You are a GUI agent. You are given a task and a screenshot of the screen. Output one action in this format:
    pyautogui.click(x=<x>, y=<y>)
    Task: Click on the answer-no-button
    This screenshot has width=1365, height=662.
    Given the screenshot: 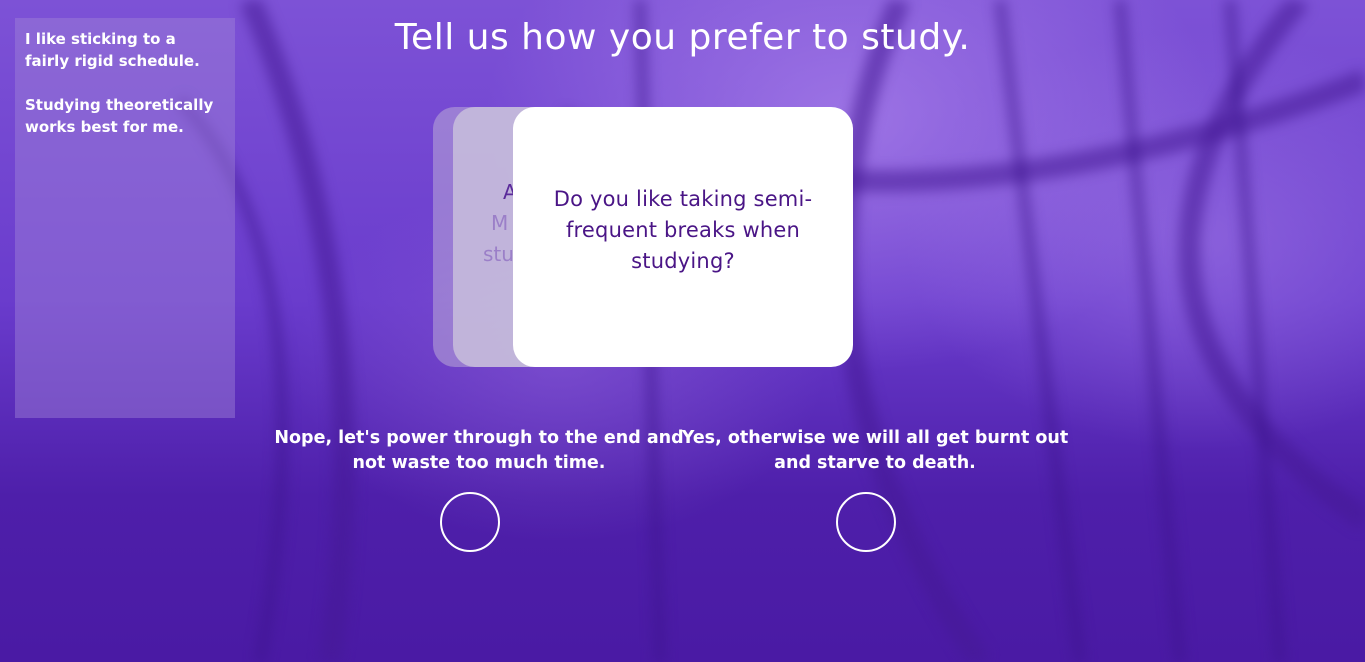 What is the action you would take?
    pyautogui.click(x=470, y=522)
    